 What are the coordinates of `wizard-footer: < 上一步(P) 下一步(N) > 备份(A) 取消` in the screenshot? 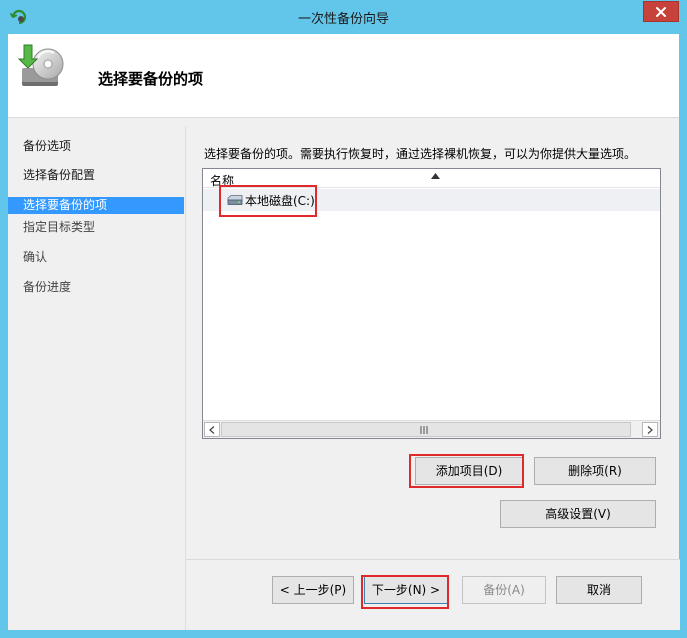 It's located at (433, 595).